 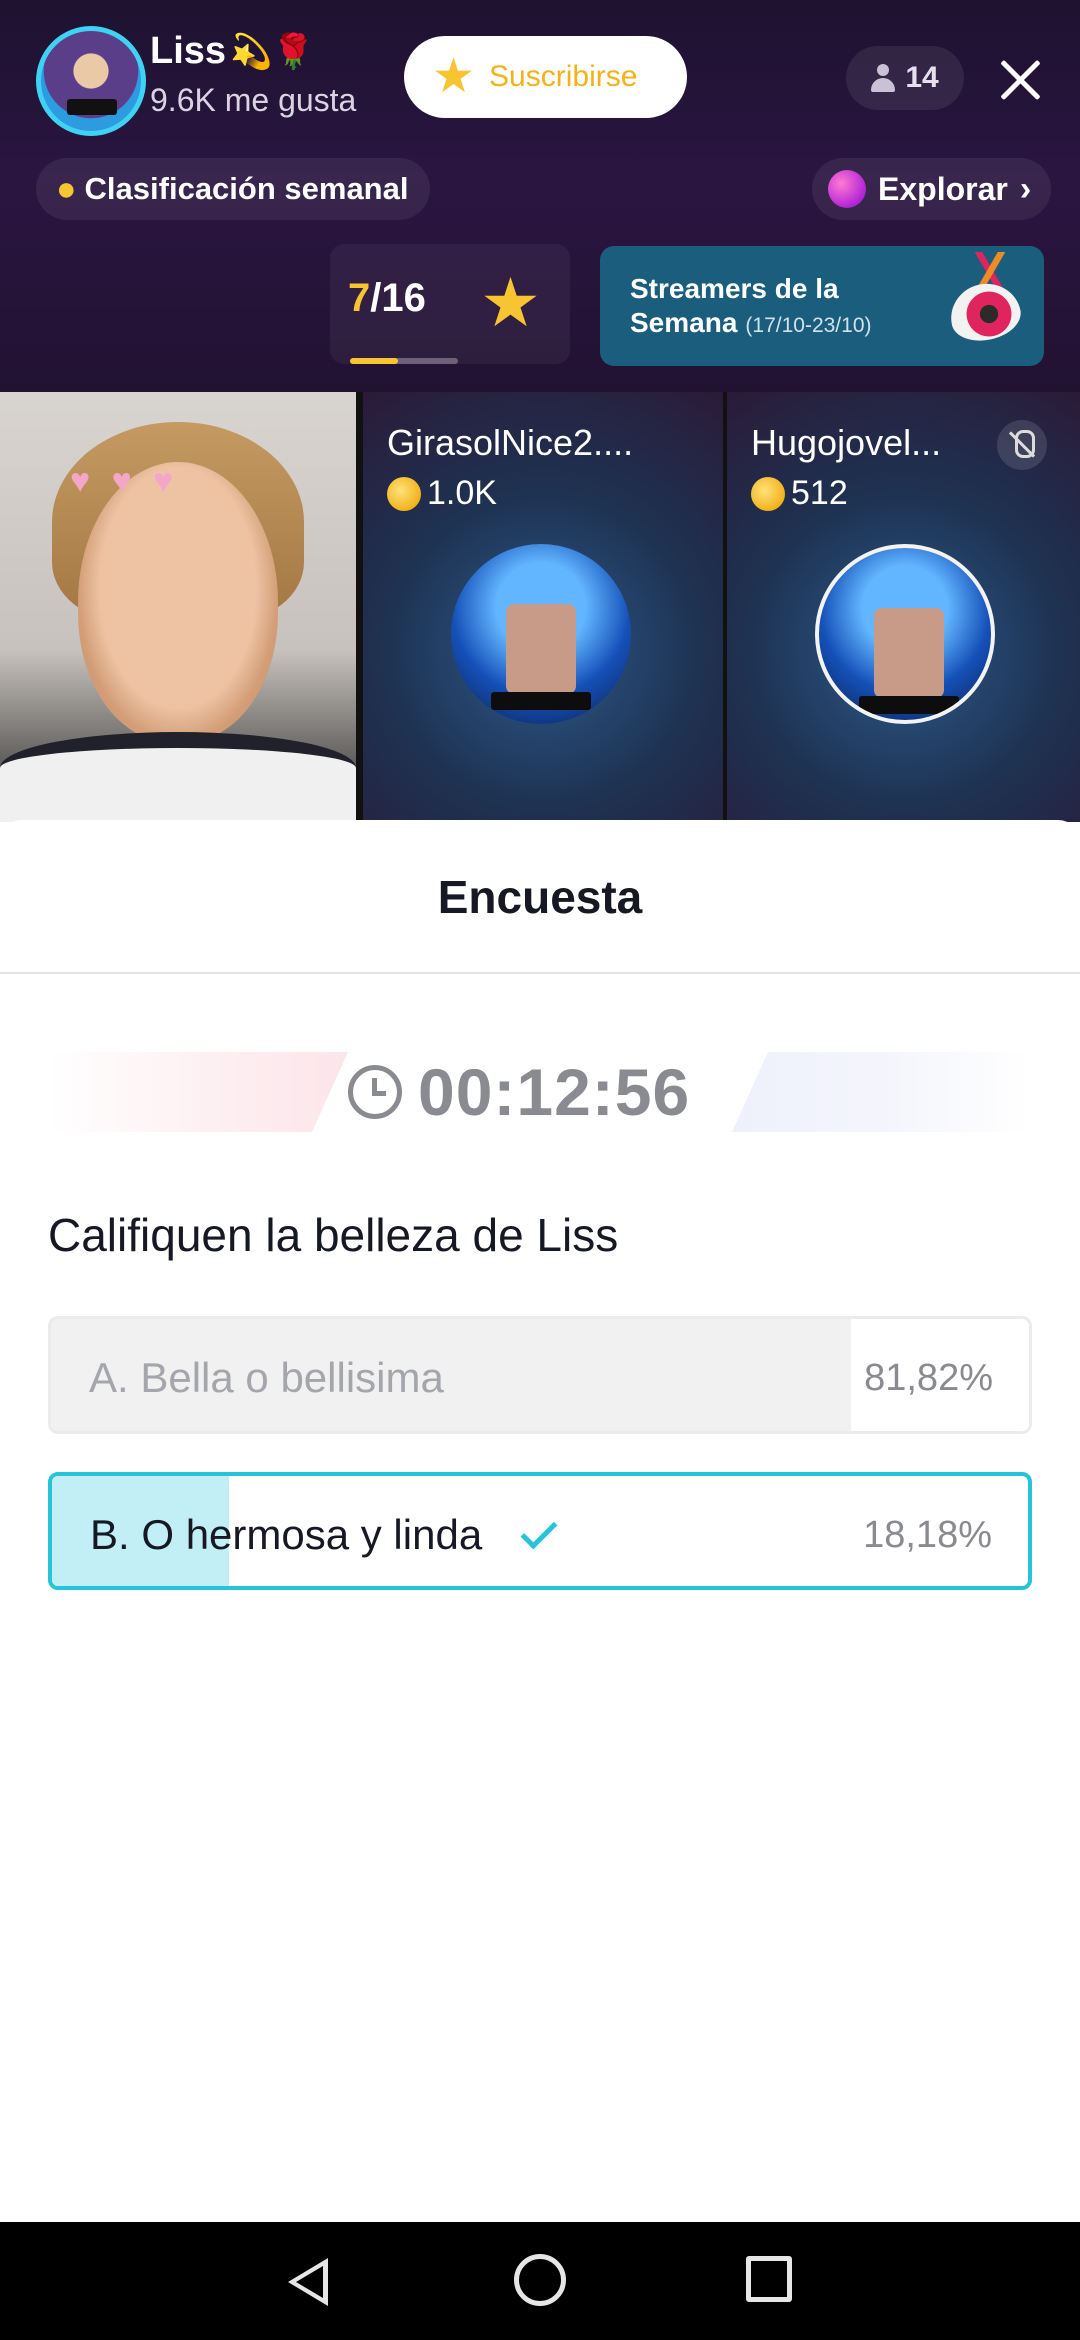 What do you see at coordinates (563, 76) in the screenshot?
I see `subscribe-label: Suscribirse` at bounding box center [563, 76].